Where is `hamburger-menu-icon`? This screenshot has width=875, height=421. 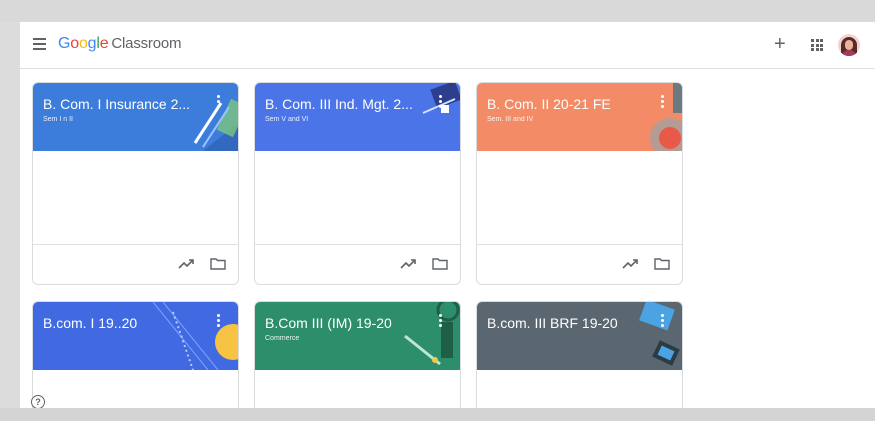 hamburger-menu-icon is located at coordinates (39, 44).